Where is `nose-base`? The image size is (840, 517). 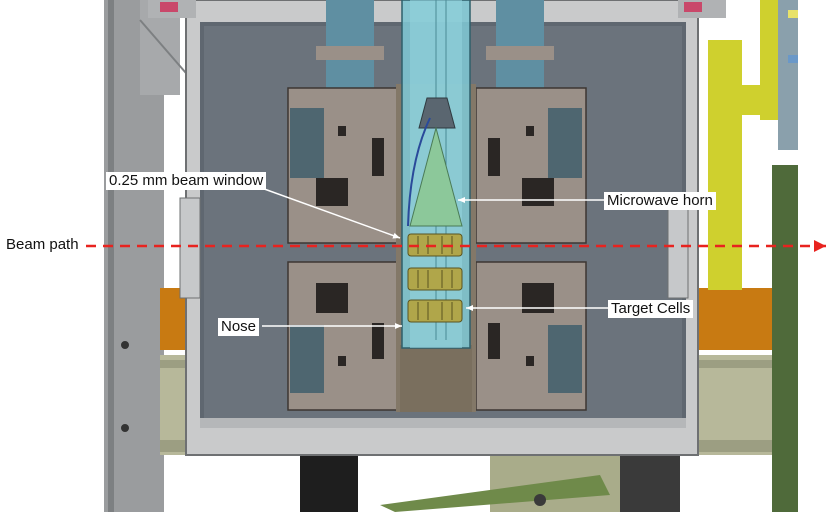 nose-base is located at coordinates (436, 378).